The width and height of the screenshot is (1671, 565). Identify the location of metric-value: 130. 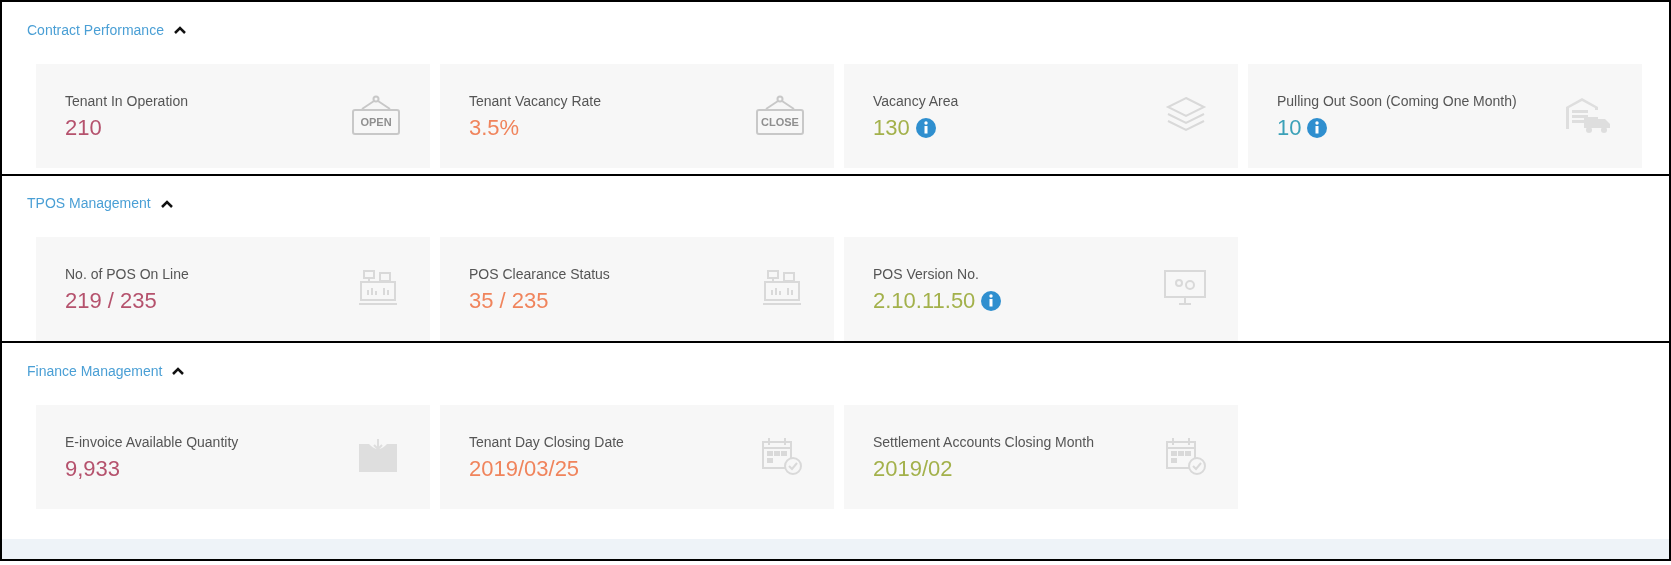
(891, 128).